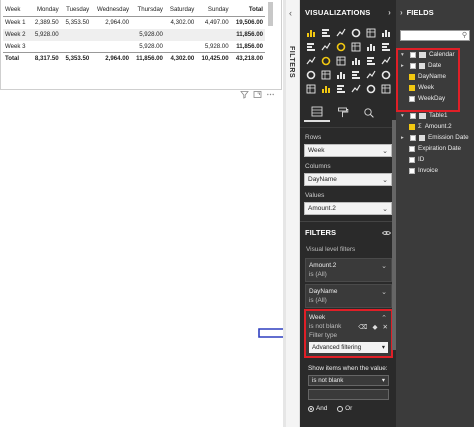  What do you see at coordinates (244, 94) in the screenshot?
I see `filter-icon` at bounding box center [244, 94].